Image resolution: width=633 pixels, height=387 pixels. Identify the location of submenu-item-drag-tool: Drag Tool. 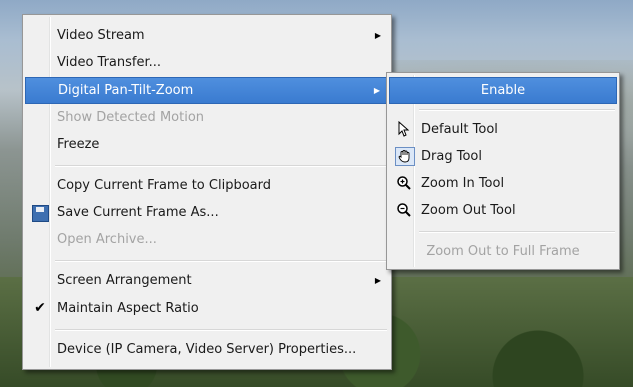
(503, 156).